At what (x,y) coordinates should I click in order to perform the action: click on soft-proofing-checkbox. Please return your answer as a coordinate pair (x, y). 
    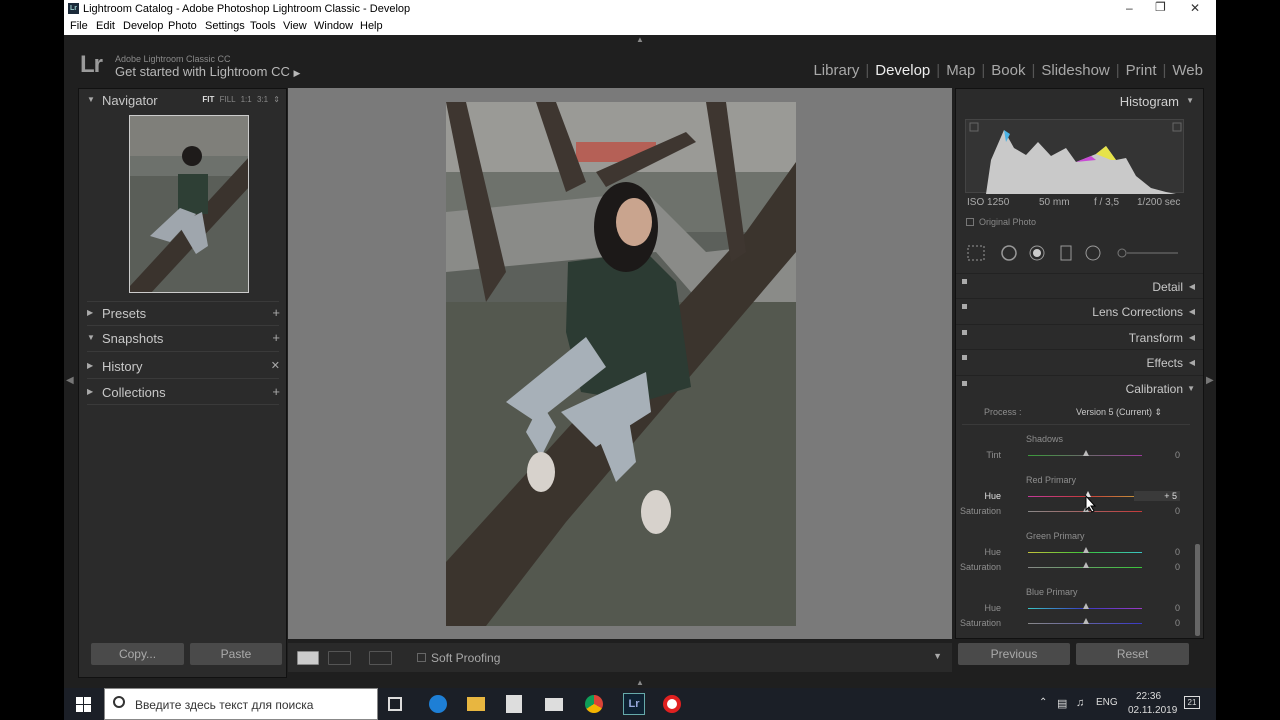
    Looking at the image, I should click on (421, 657).